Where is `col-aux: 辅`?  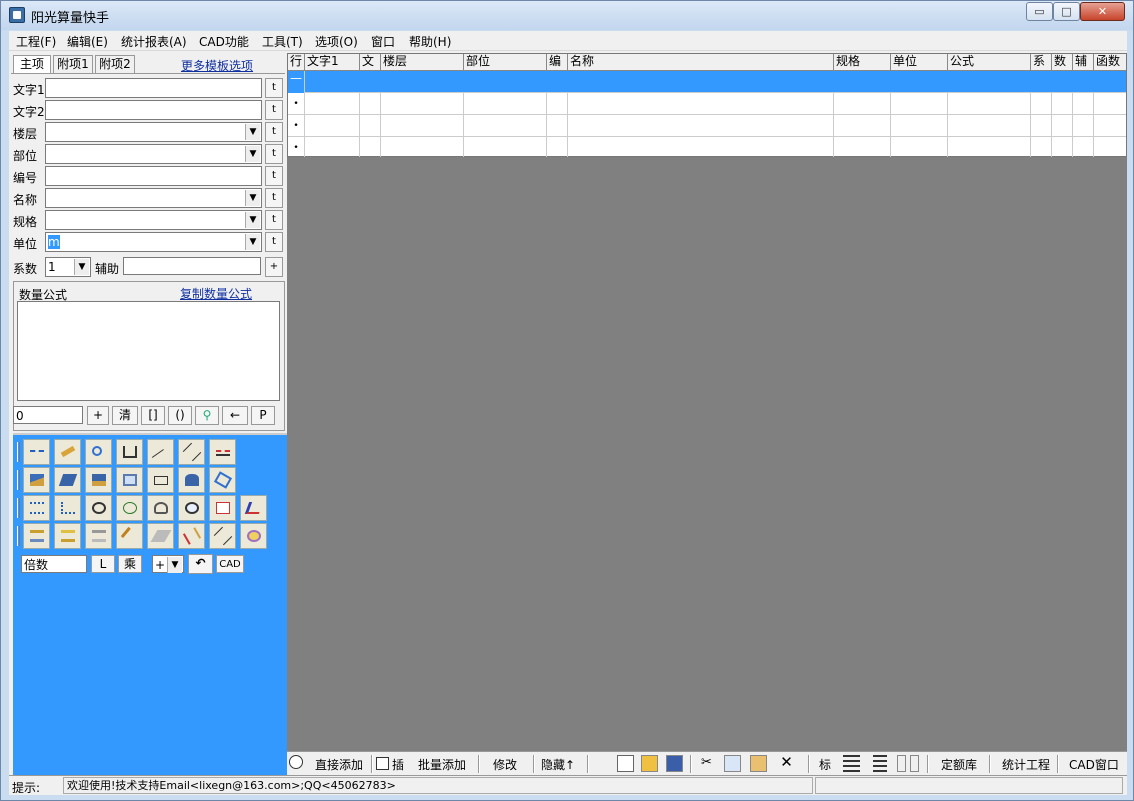
col-aux: 辅 is located at coordinates (1083, 62).